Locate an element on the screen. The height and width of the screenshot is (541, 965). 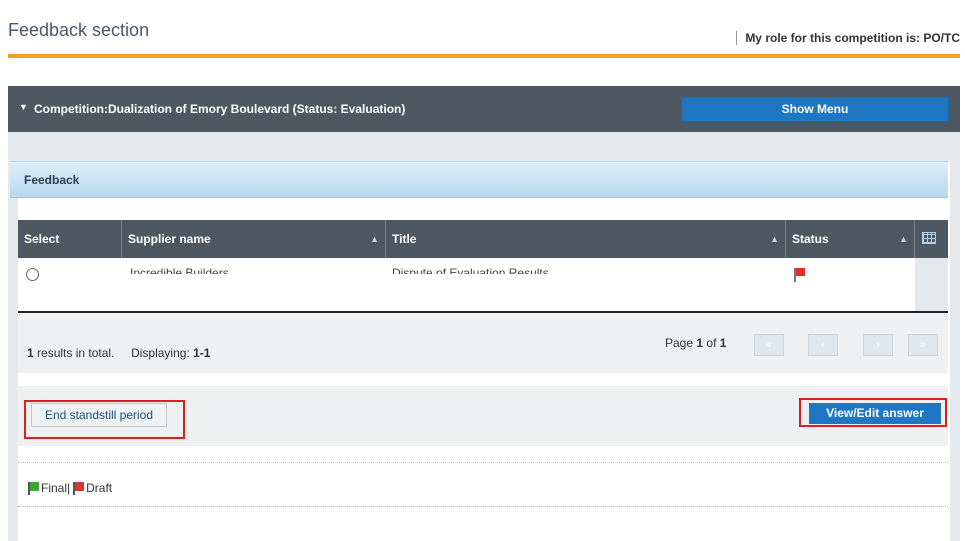
page-title: Feedback section is located at coordinates (79, 30).